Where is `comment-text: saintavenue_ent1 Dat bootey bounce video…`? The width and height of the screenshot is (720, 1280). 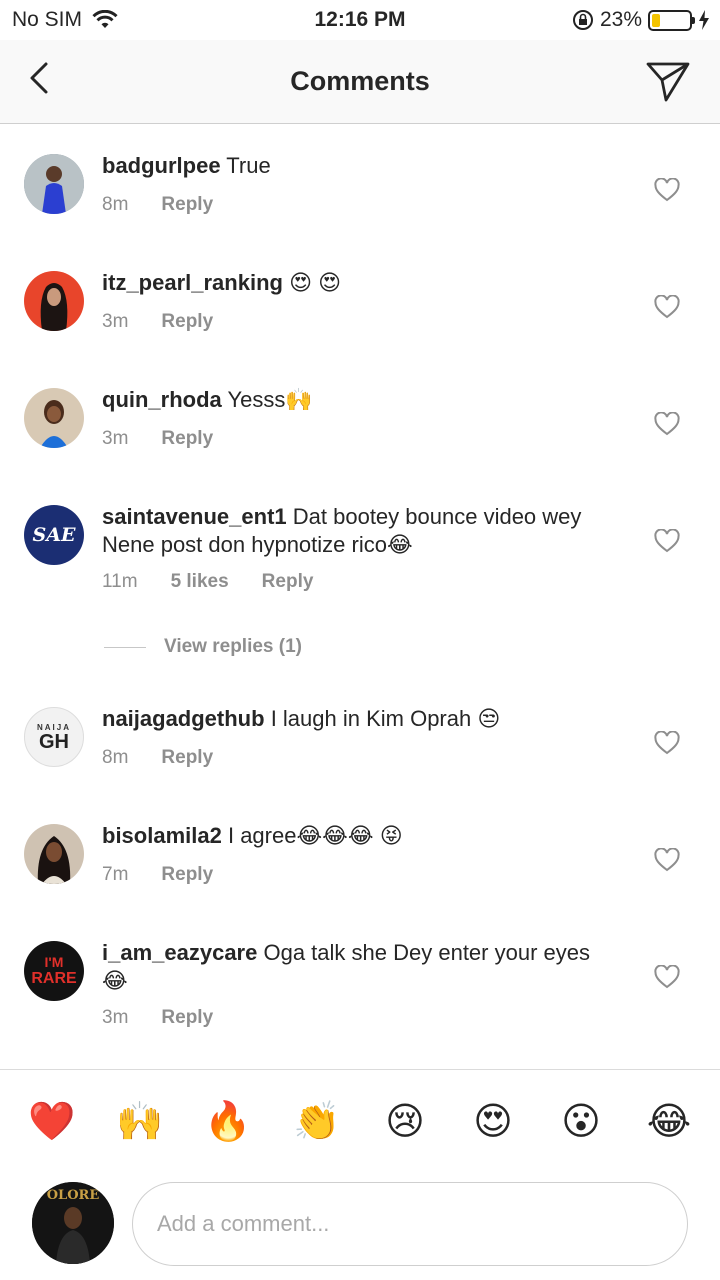 comment-text: saintavenue_ent1 Dat bootey bounce video… is located at coordinates (352, 531).